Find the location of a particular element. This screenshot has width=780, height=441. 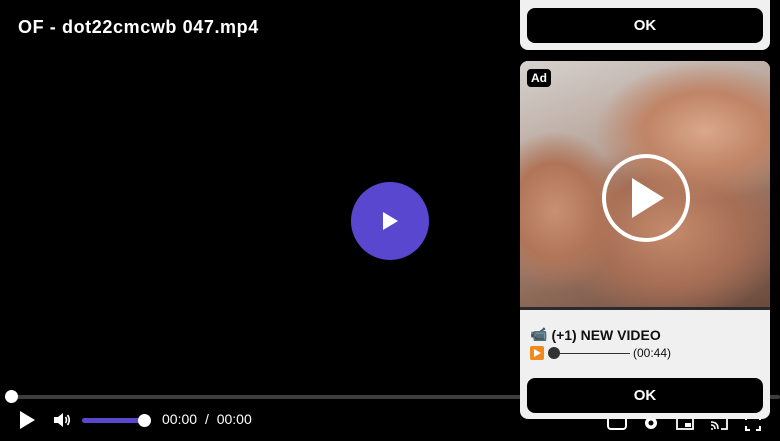

mini-progress-line is located at coordinates (595, 353).